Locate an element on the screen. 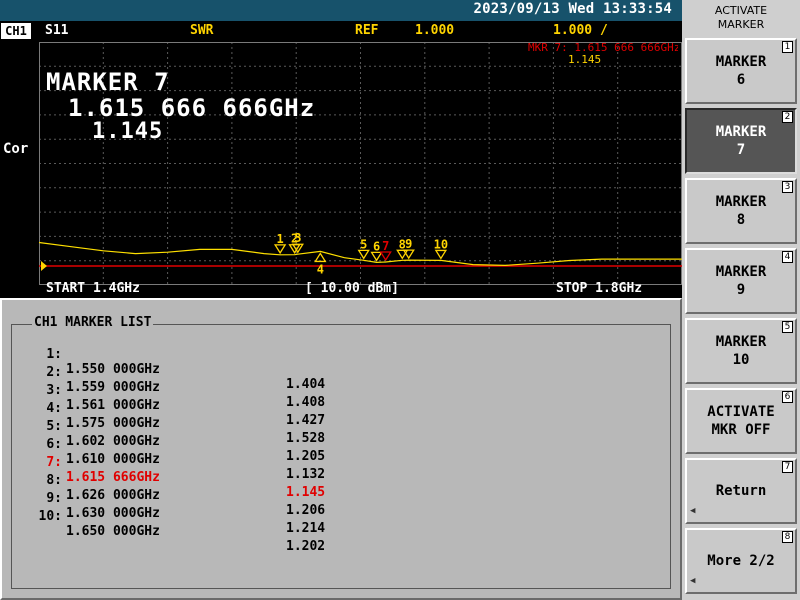 The width and height of the screenshot is (800, 600). softkey-return: Return 7 ◀ is located at coordinates (741, 491).